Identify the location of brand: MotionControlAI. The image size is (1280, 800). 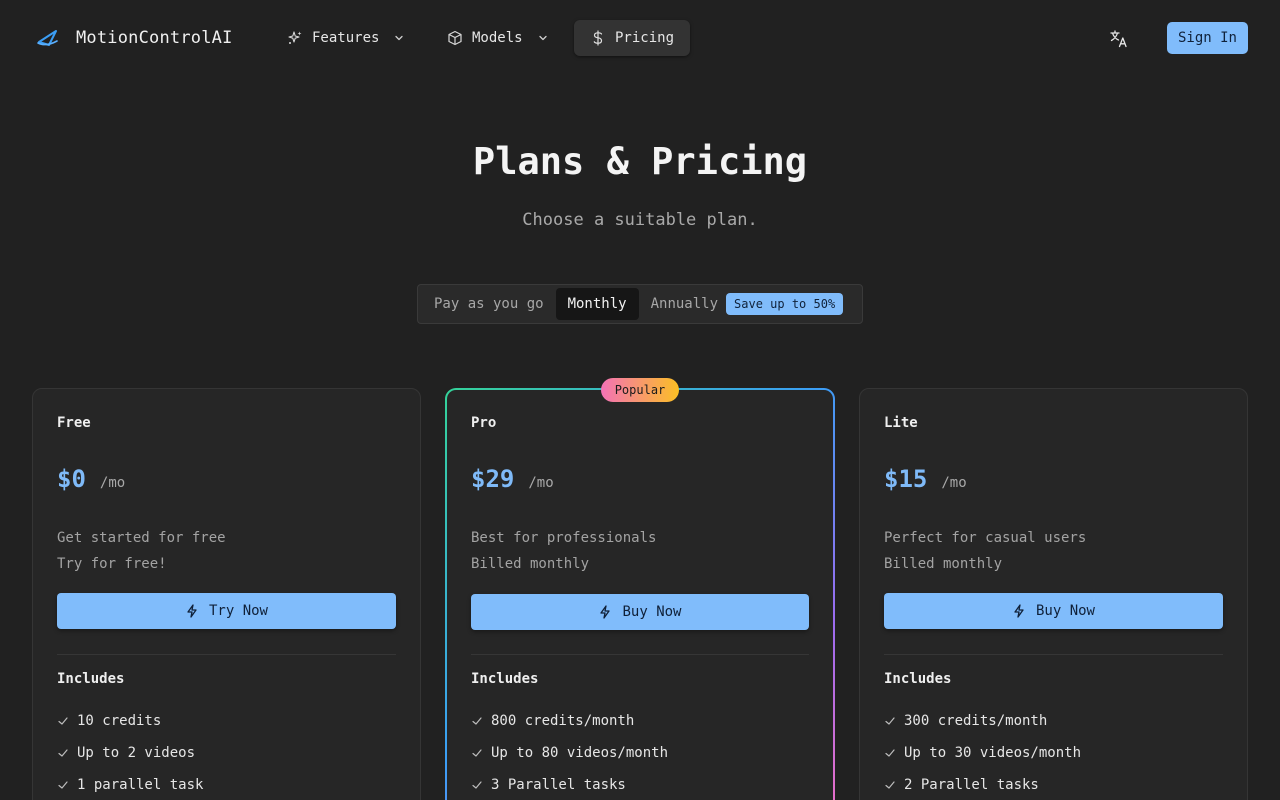
(134, 38).